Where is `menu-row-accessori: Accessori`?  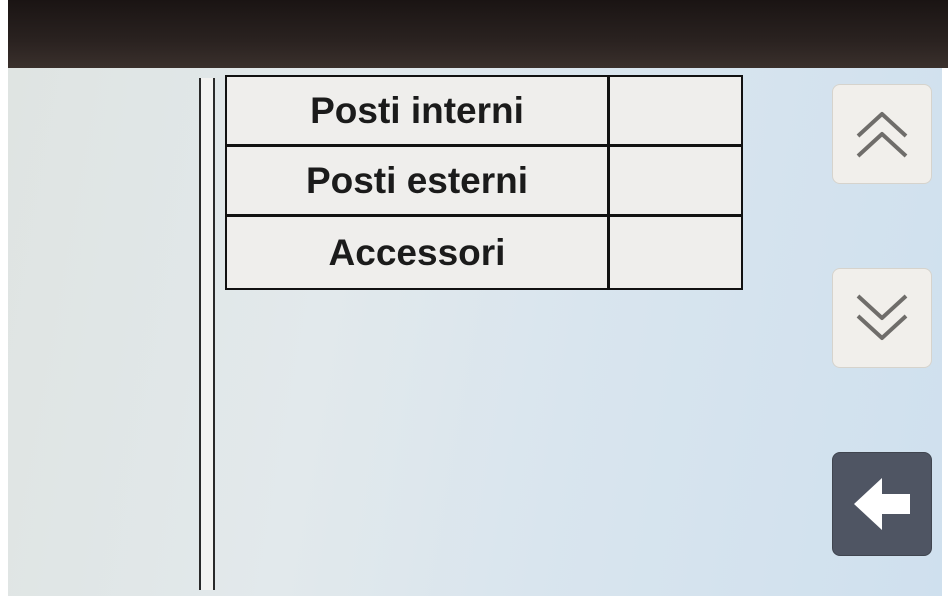
menu-row-accessori: Accessori is located at coordinates (484, 252).